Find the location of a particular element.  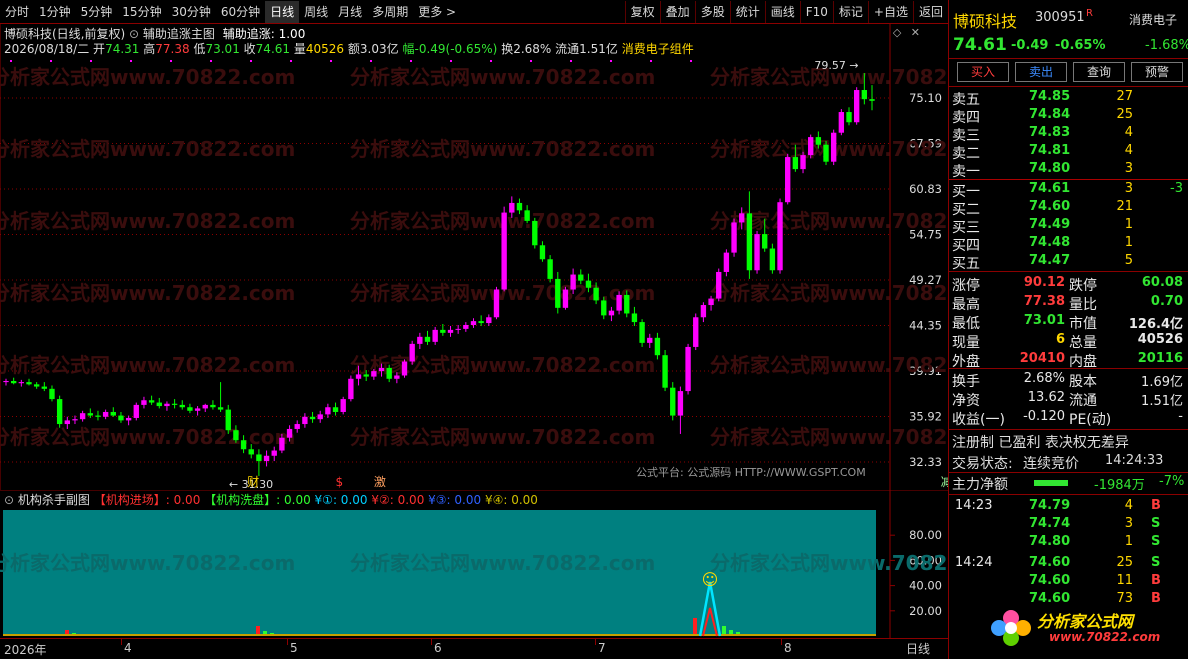

sub-chart-title: 机构杀手副图 is located at coordinates (54, 500).